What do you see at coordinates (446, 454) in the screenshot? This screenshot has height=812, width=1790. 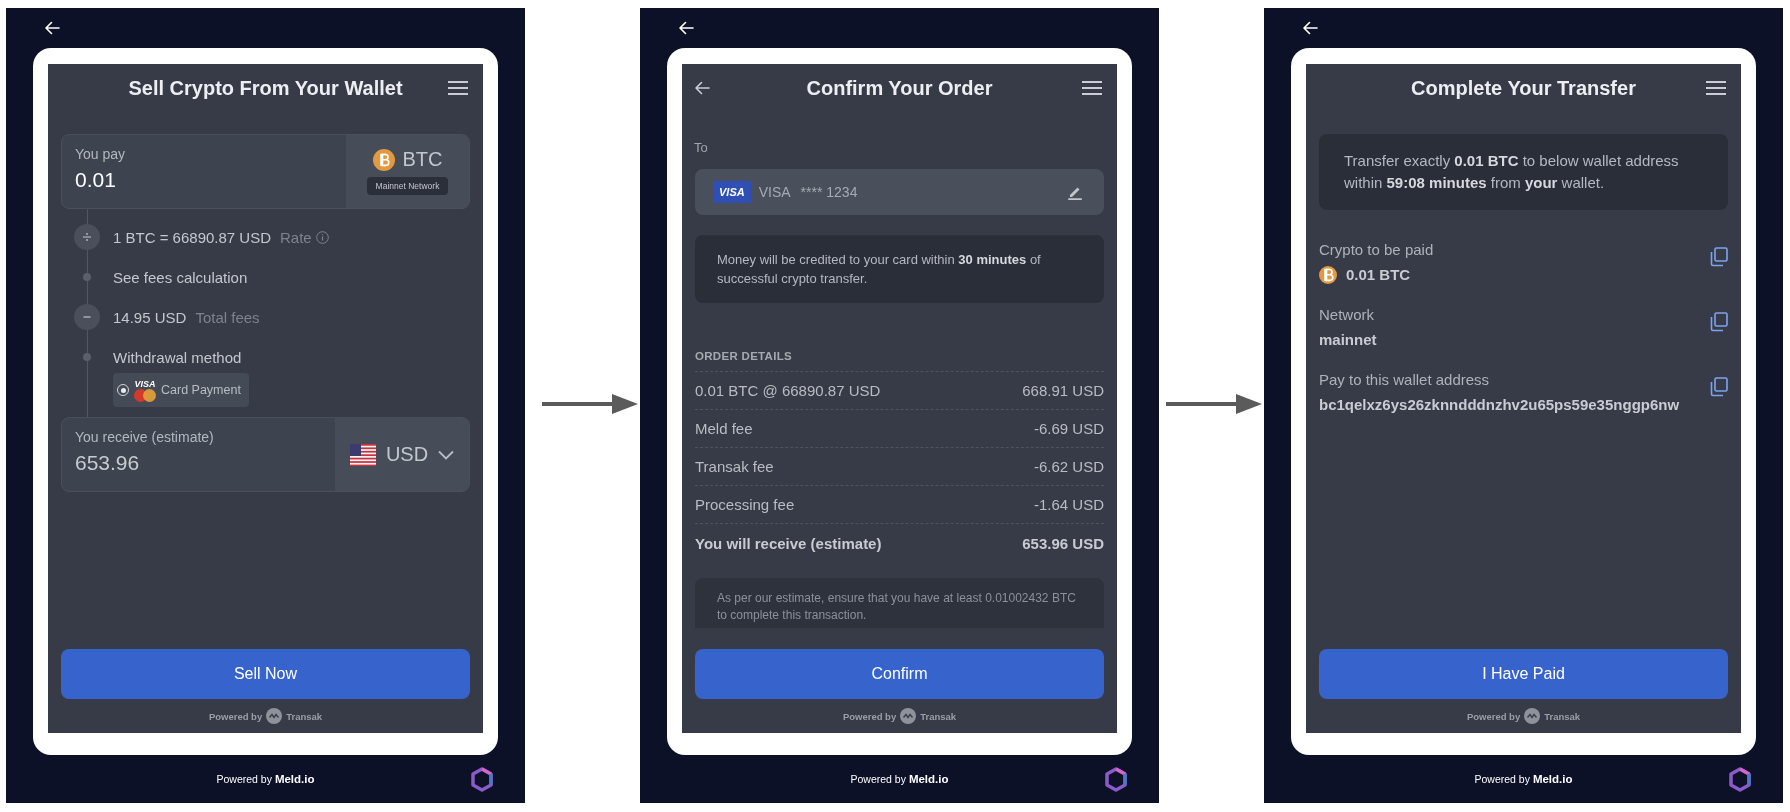 I see `chevron-down-icon` at bounding box center [446, 454].